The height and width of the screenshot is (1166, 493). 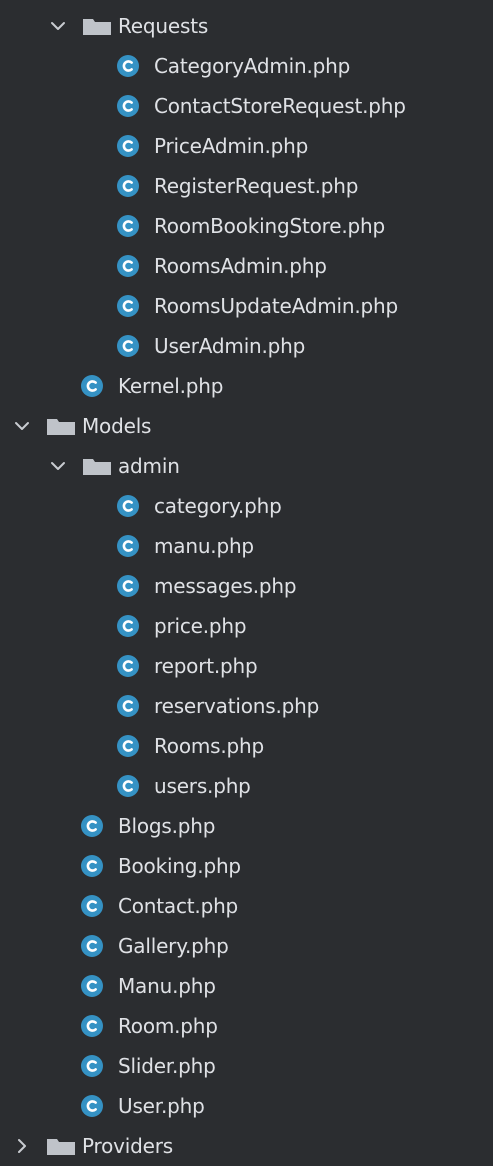 I want to click on tree-file-label: Gallery.php, so click(x=173, y=946).